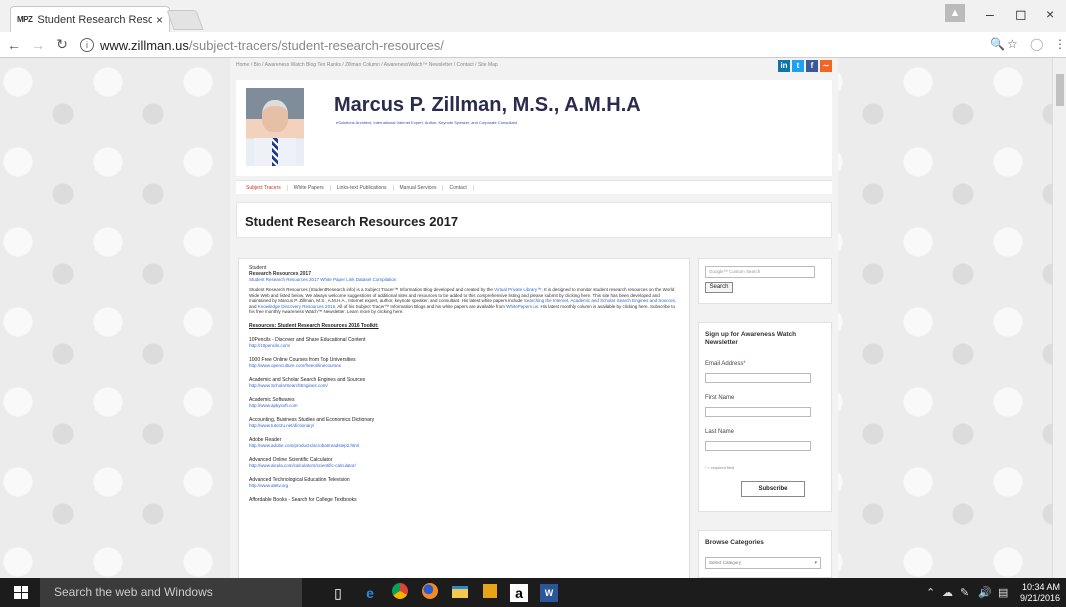 The image size is (1066, 607). I want to click on page-title-box: Student Research Resources 2017, so click(534, 220).